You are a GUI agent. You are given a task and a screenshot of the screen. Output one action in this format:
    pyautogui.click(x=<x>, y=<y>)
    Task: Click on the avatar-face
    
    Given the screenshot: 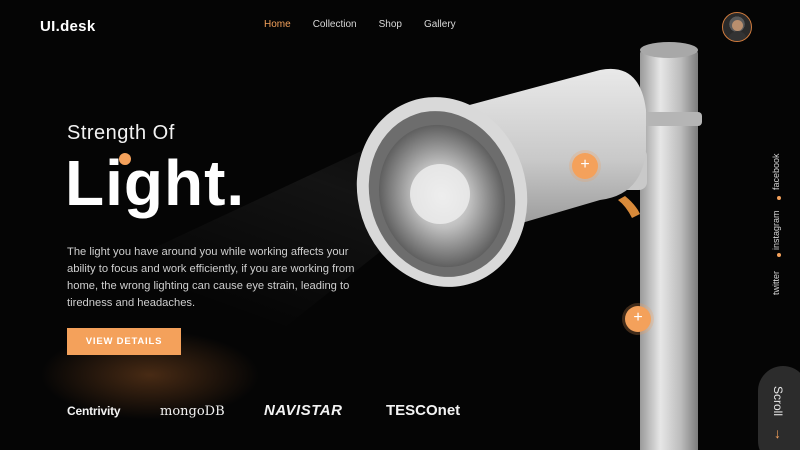 What is the action you would take?
    pyautogui.click(x=737, y=25)
    